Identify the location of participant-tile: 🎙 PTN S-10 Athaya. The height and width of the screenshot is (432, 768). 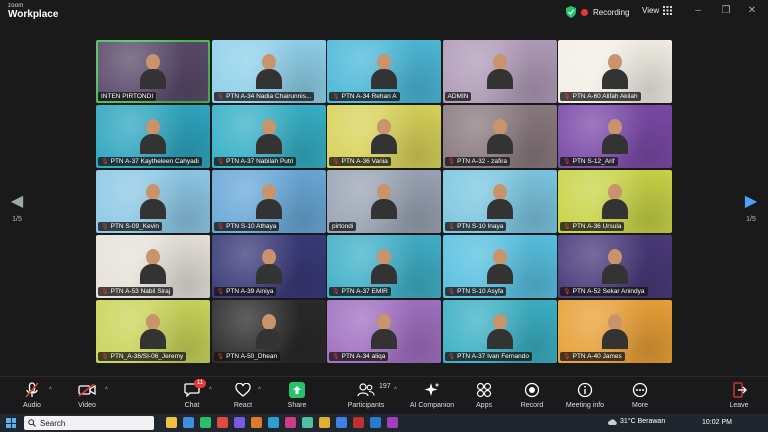
(268, 201).